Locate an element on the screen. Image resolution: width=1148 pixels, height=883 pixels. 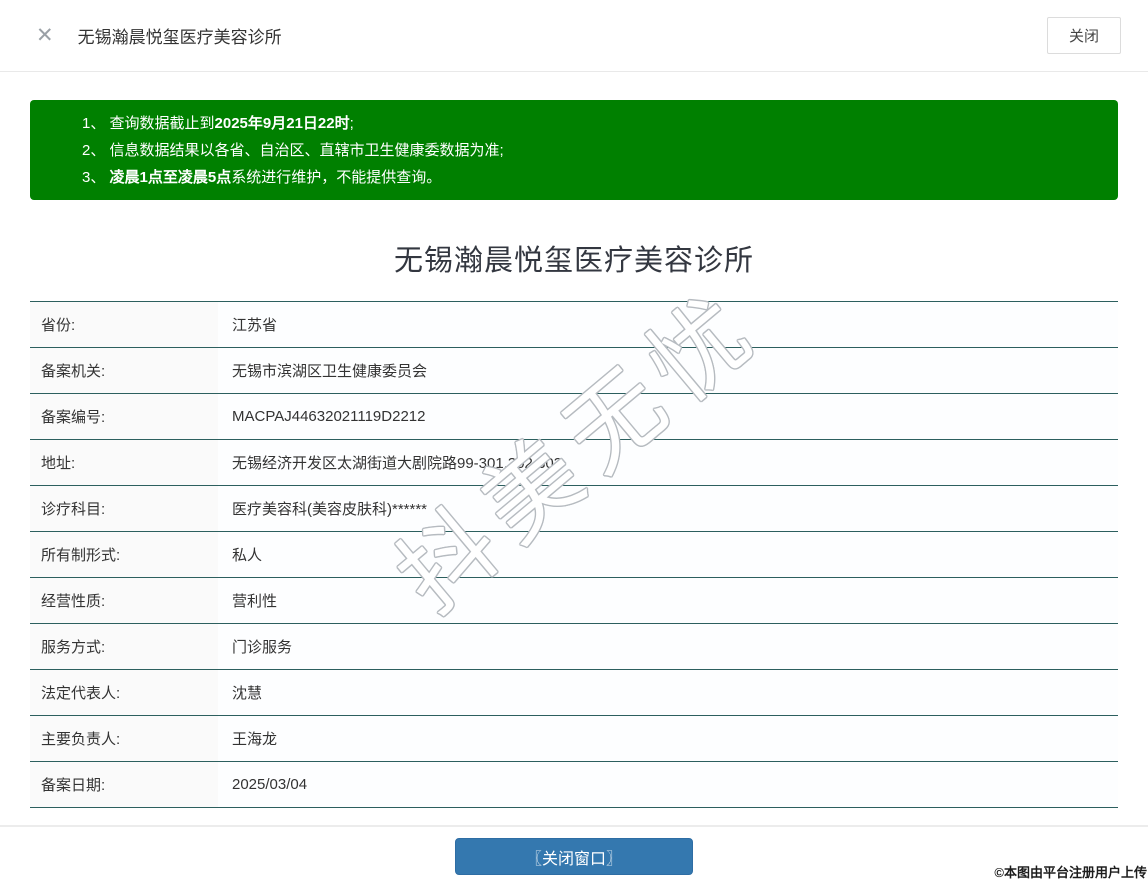
row-label: 所有制形式: is located at coordinates (124, 554).